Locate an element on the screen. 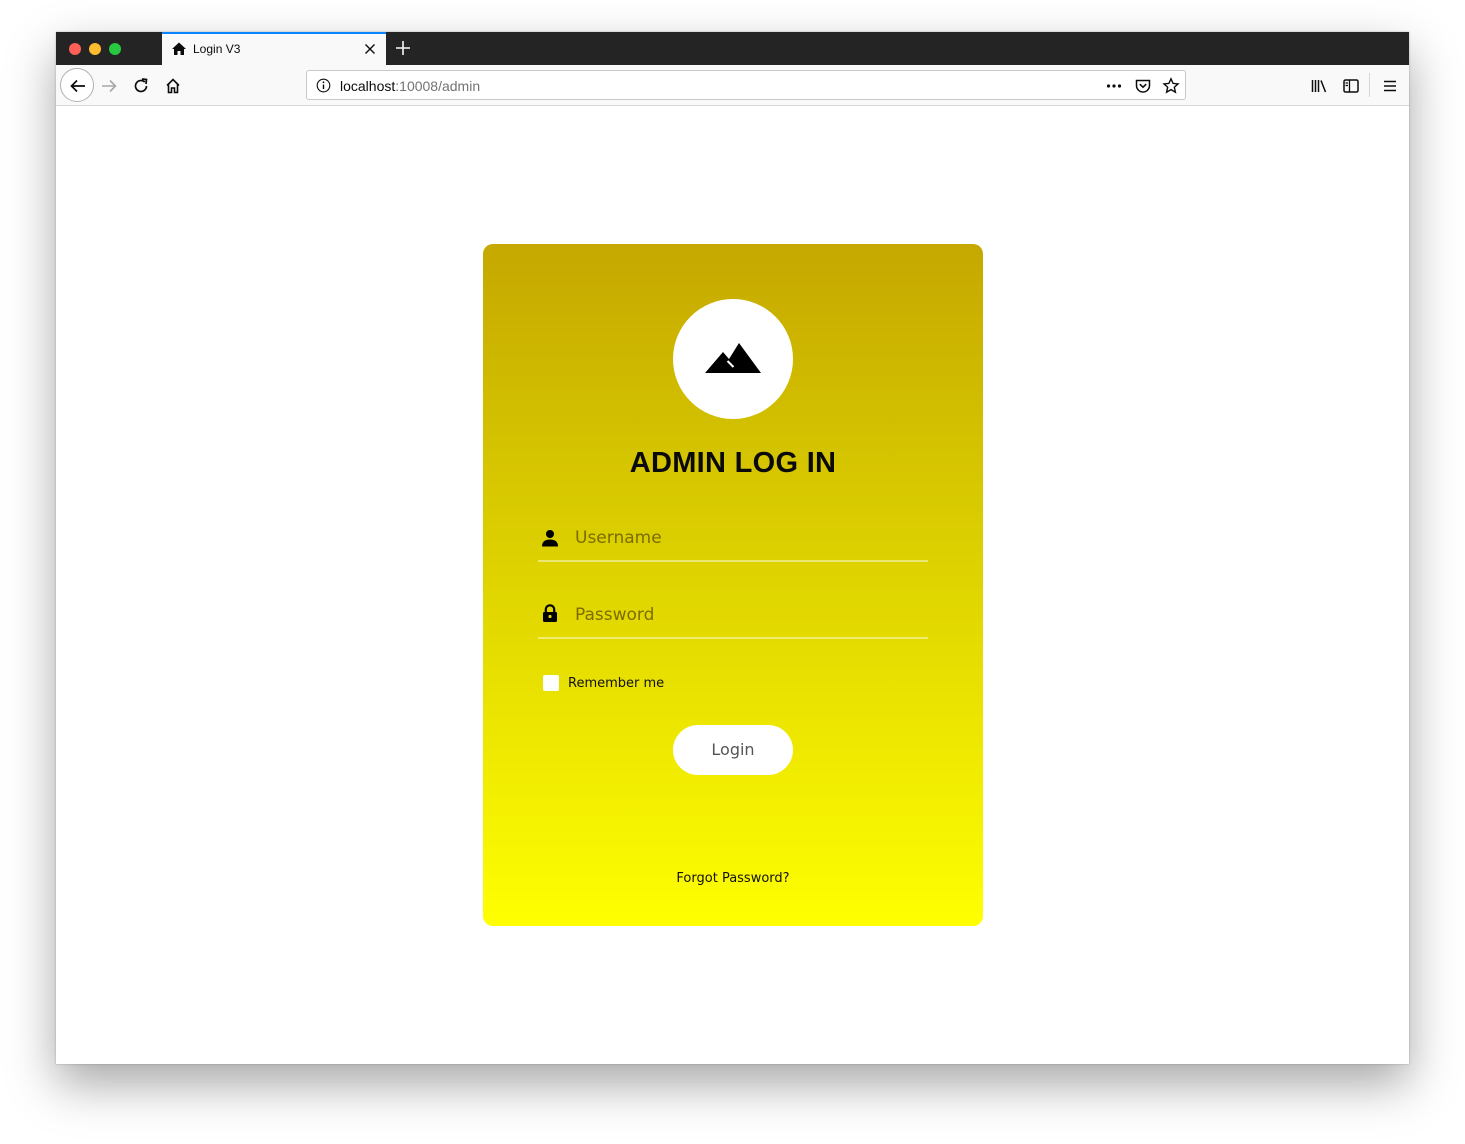 The width and height of the screenshot is (1465, 1144). page-actions-icon is located at coordinates (1114, 86).